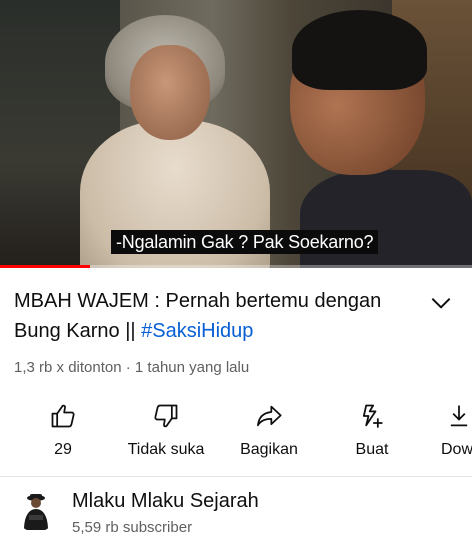 This screenshot has height=540, width=472. I want to click on video-frame-young-man-hair, so click(359, 50).